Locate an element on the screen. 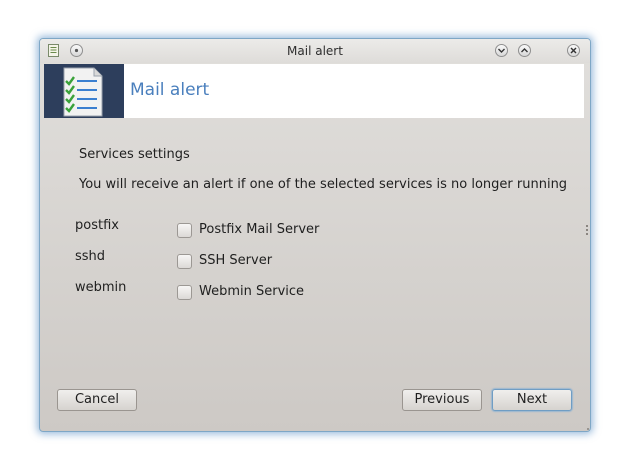 Image resolution: width=628 pixels, height=467 pixels. resize-corner-icon is located at coordinates (586, 427).